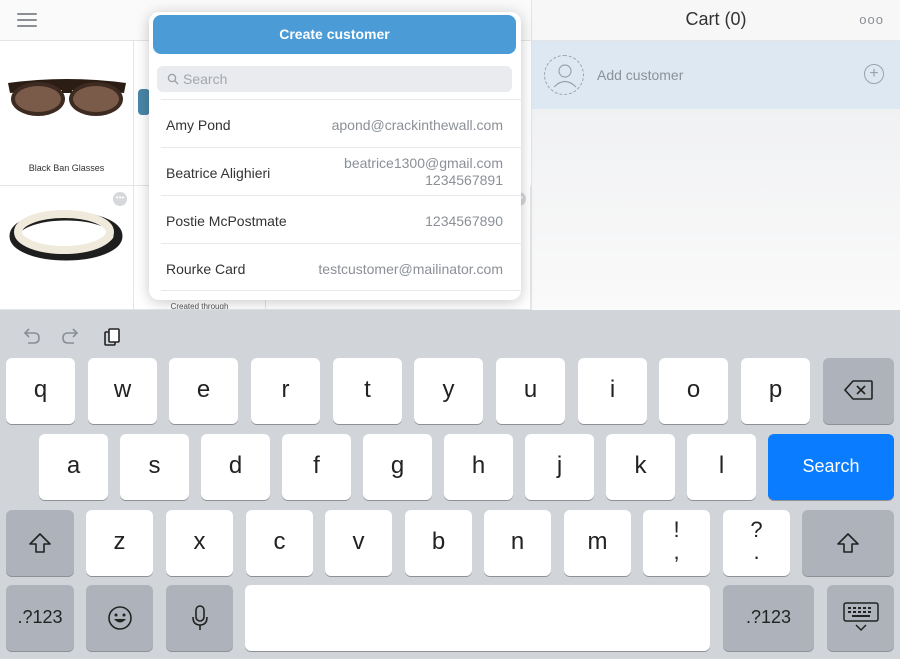 The width and height of the screenshot is (900, 659). I want to click on key-f: f, so click(316, 467).